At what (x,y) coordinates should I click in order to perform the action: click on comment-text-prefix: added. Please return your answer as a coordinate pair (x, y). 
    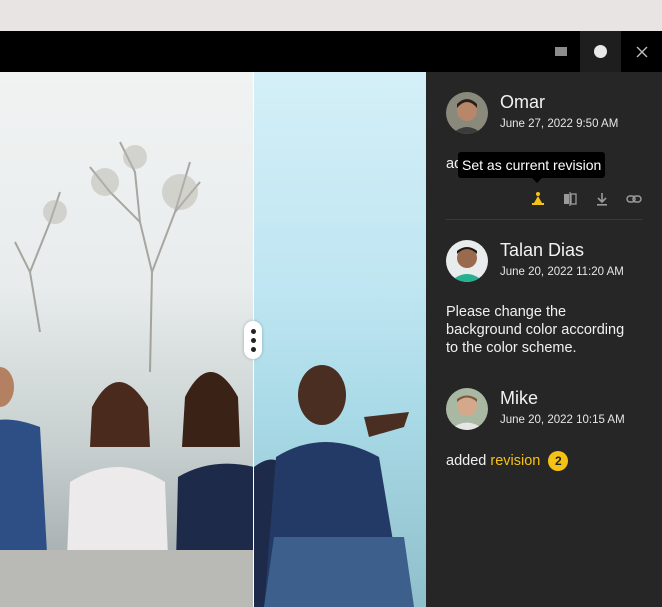
    Looking at the image, I should click on (466, 460).